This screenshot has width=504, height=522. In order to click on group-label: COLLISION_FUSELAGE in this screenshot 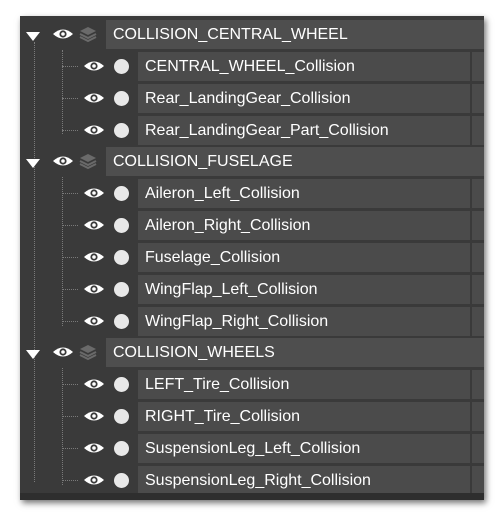, I will do `click(203, 161)`.